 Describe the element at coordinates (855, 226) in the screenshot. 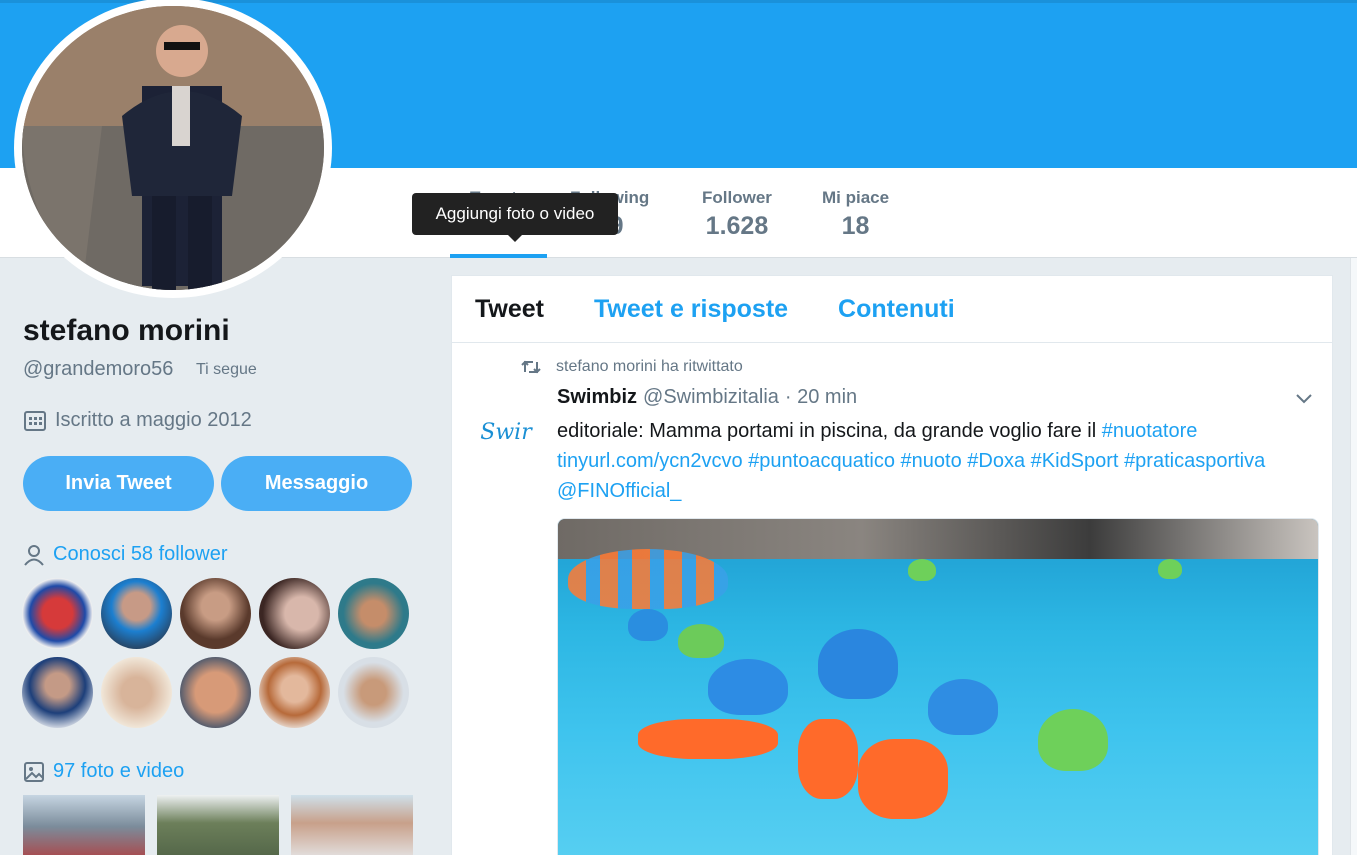

I see `stat-likes-value: 18` at that location.